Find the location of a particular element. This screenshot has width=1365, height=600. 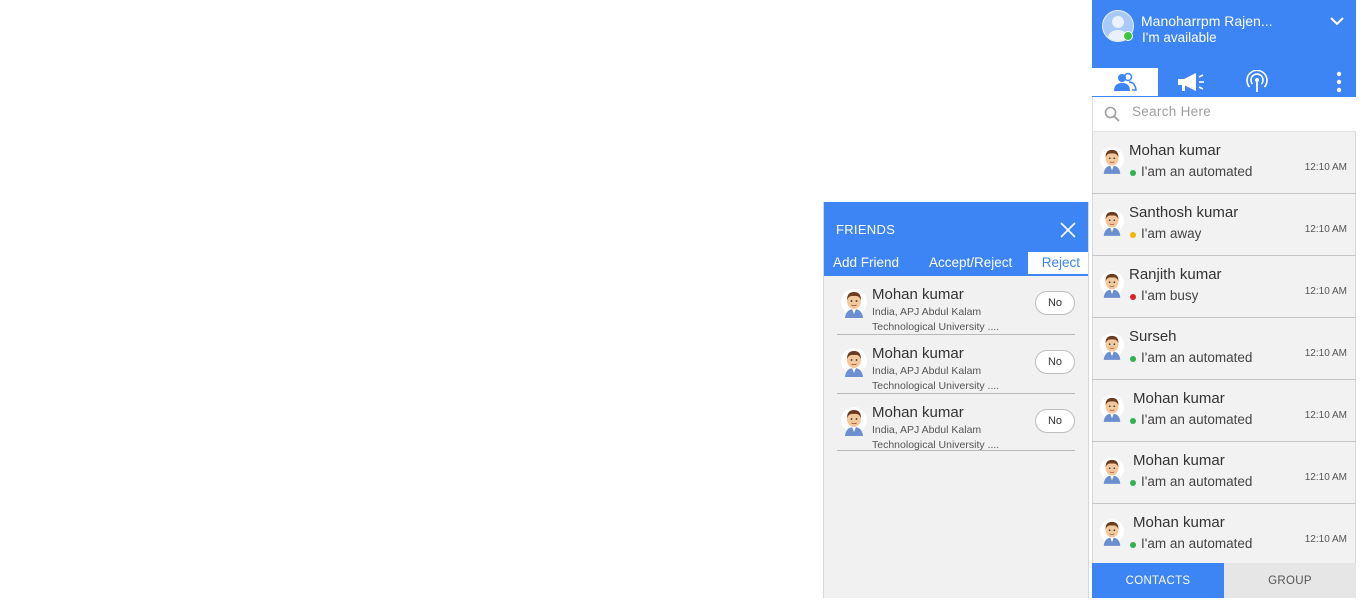

contact-item: Surseh I'am an automated 12:10 AM is located at coordinates (1224, 349).